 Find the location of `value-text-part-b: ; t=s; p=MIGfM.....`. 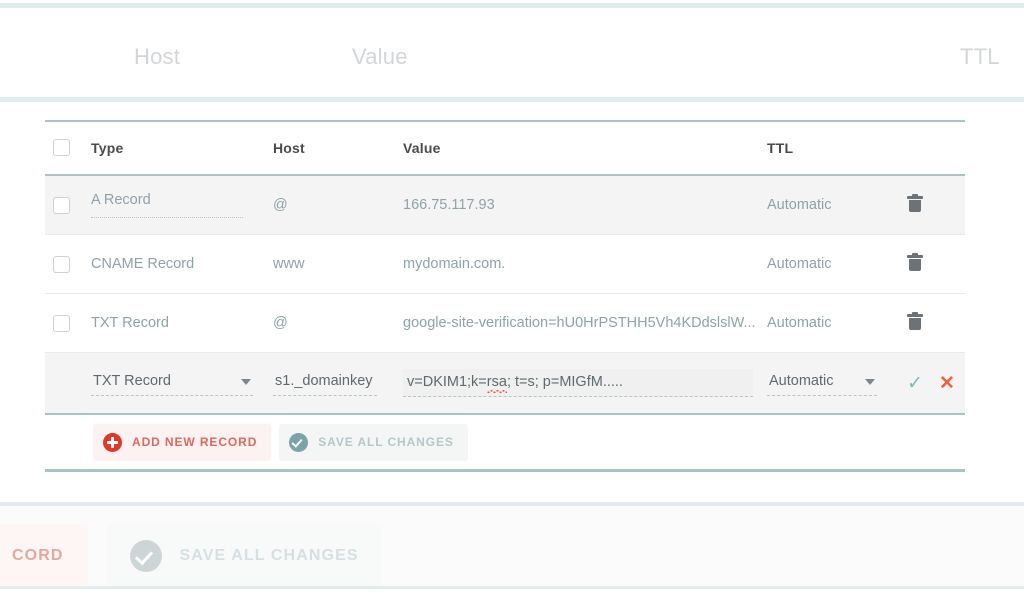

value-text-part-b: ; t=s; p=MIGfM..... is located at coordinates (564, 382).